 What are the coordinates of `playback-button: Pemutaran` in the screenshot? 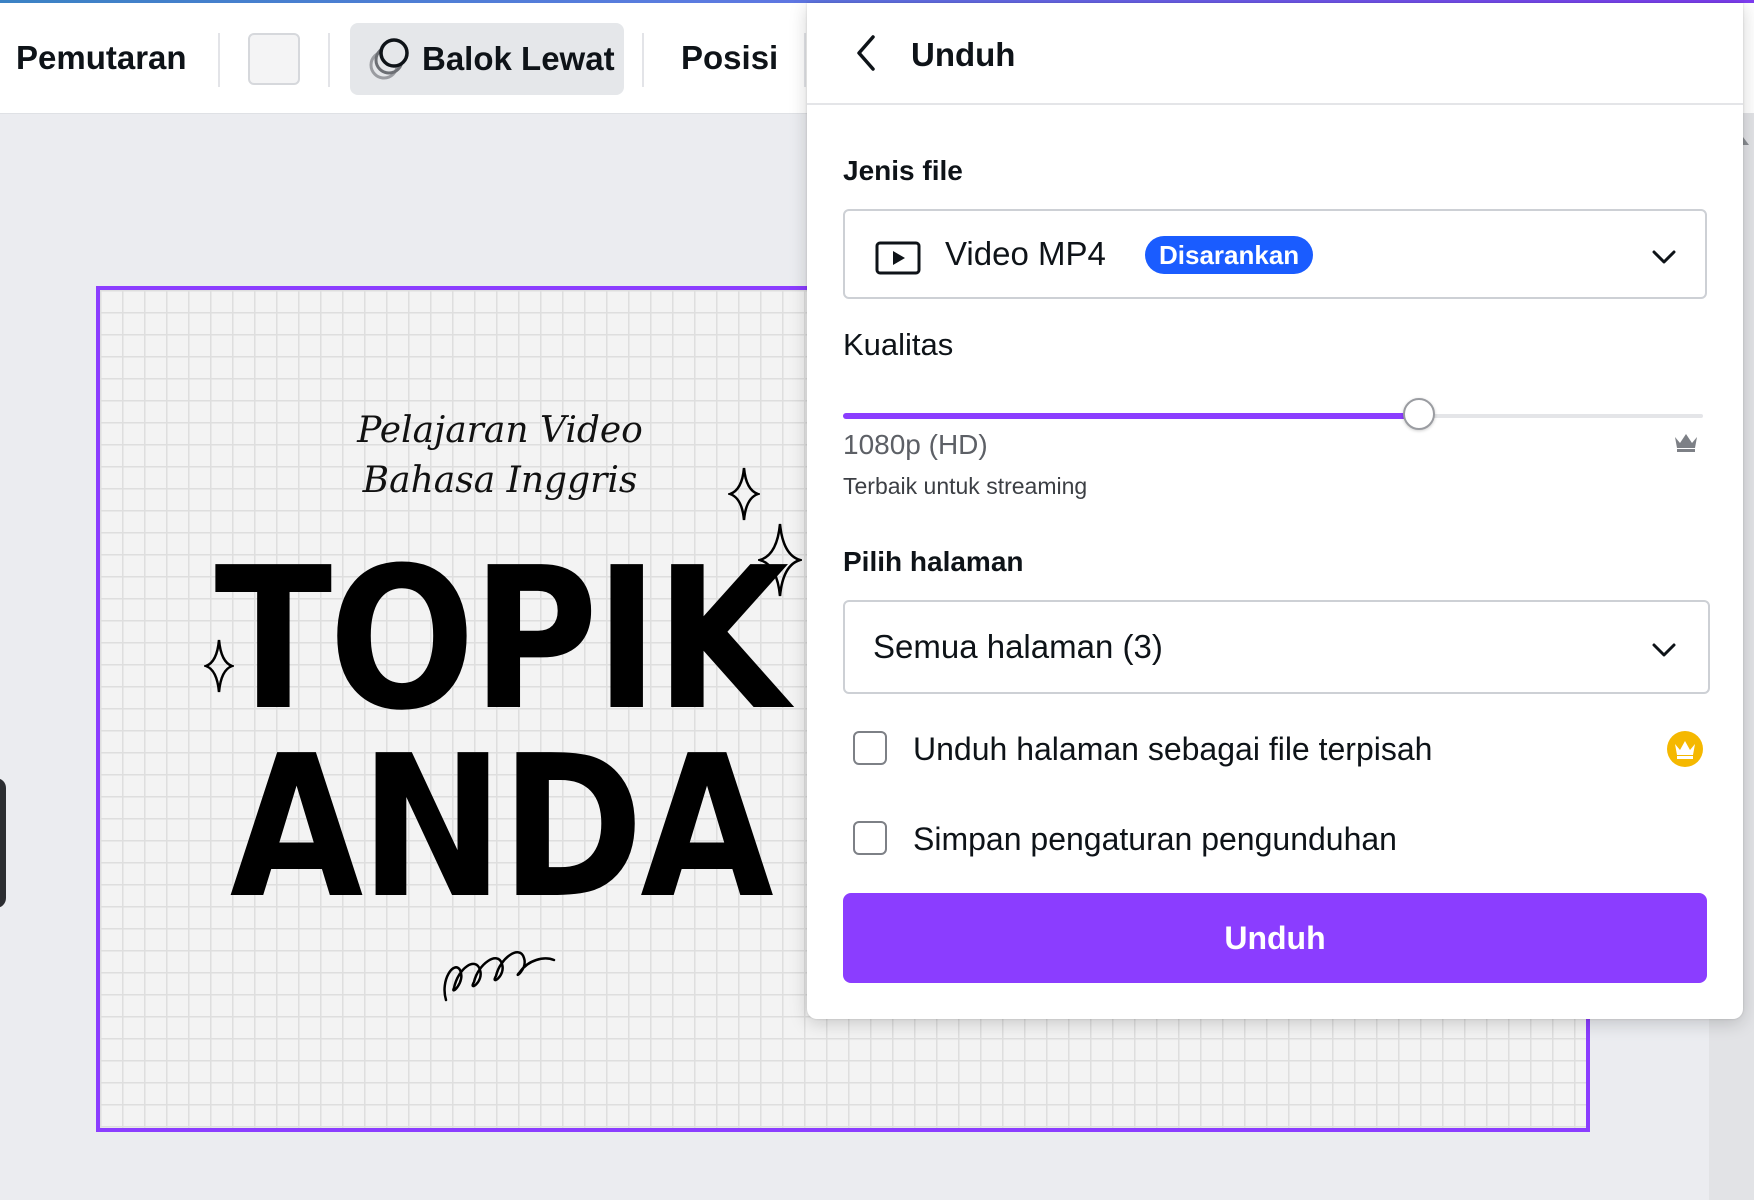 It's located at (101, 58).